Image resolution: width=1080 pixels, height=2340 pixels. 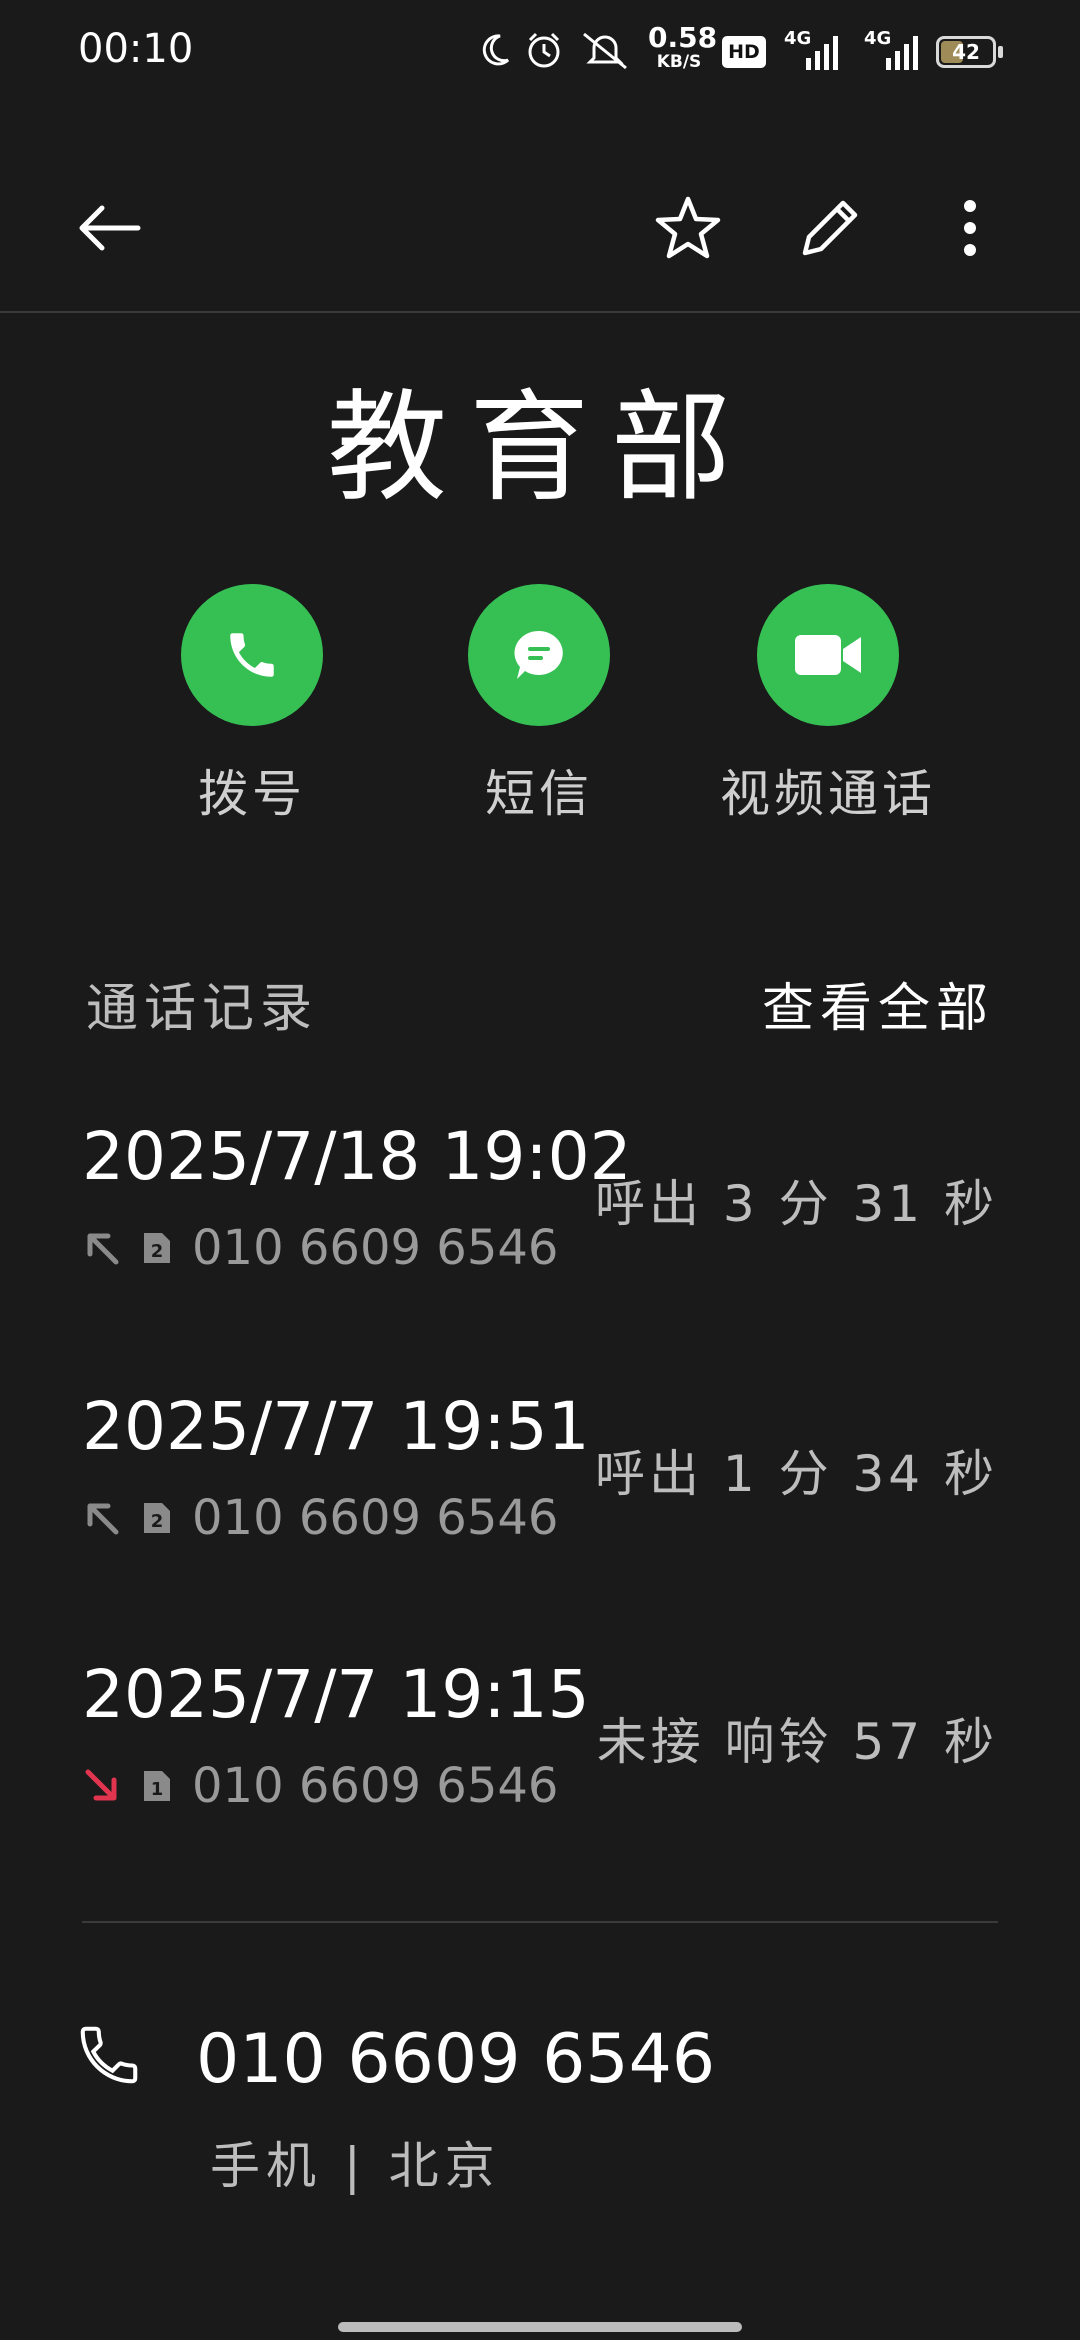 What do you see at coordinates (202, 1009) in the screenshot?
I see `call-history-title: 通话记录` at bounding box center [202, 1009].